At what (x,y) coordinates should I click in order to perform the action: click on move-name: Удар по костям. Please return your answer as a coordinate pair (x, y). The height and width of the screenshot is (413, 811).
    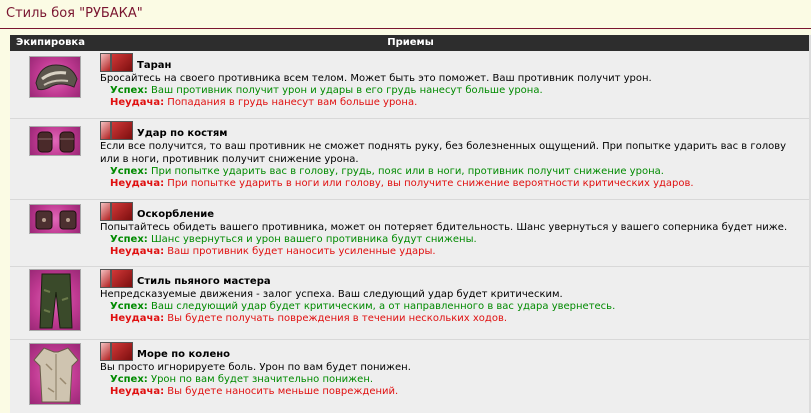
    Looking at the image, I should click on (182, 133).